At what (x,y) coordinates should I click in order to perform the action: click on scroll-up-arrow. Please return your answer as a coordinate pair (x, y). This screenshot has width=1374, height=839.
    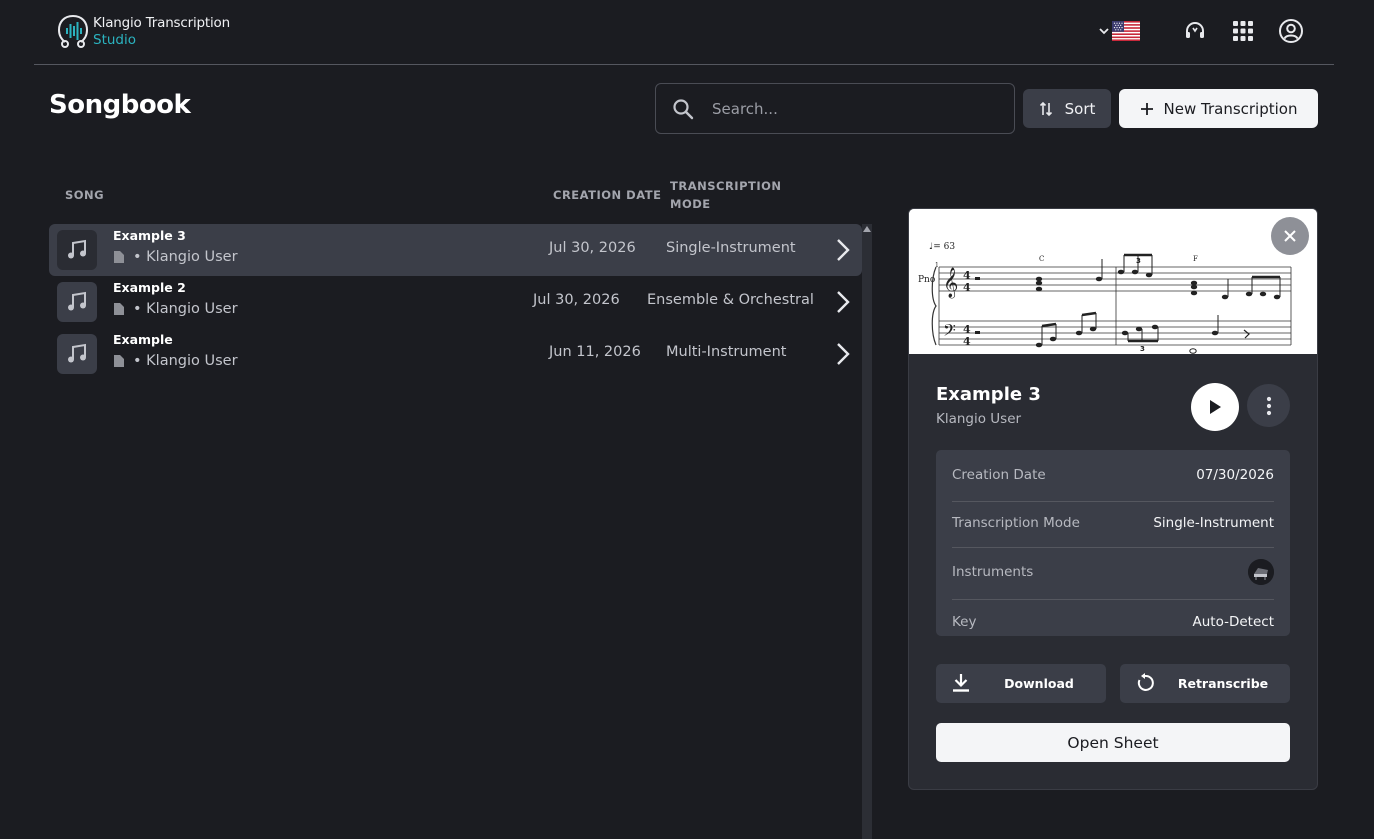
    Looking at the image, I should click on (867, 229).